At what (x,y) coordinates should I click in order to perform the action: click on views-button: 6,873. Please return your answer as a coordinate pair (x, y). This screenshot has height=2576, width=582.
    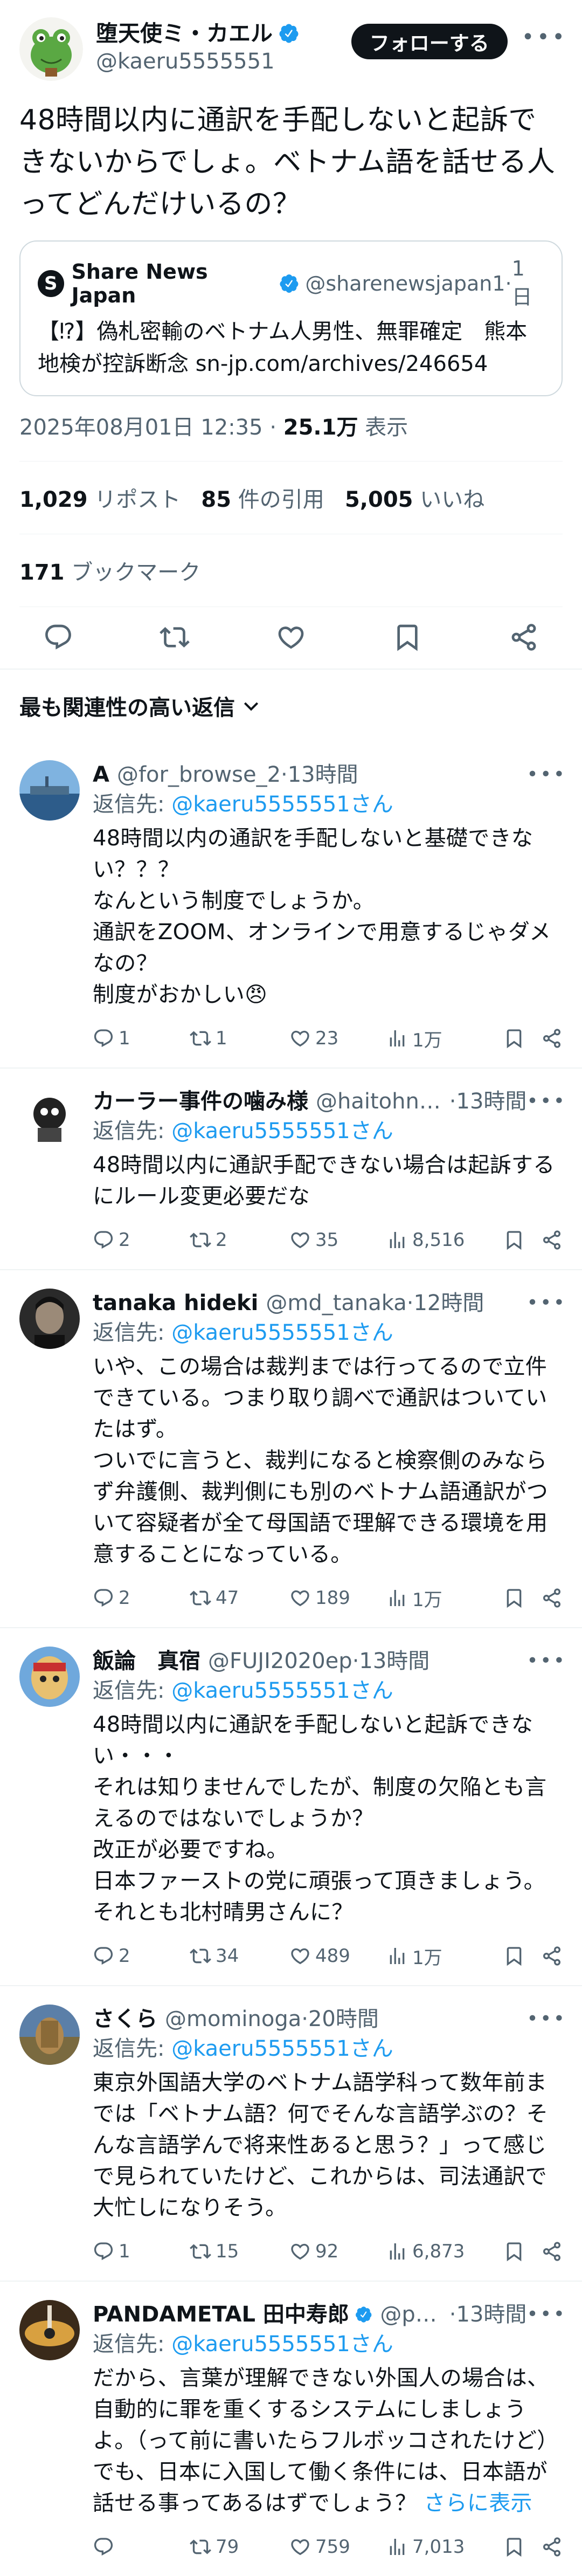
    Looking at the image, I should click on (432, 2251).